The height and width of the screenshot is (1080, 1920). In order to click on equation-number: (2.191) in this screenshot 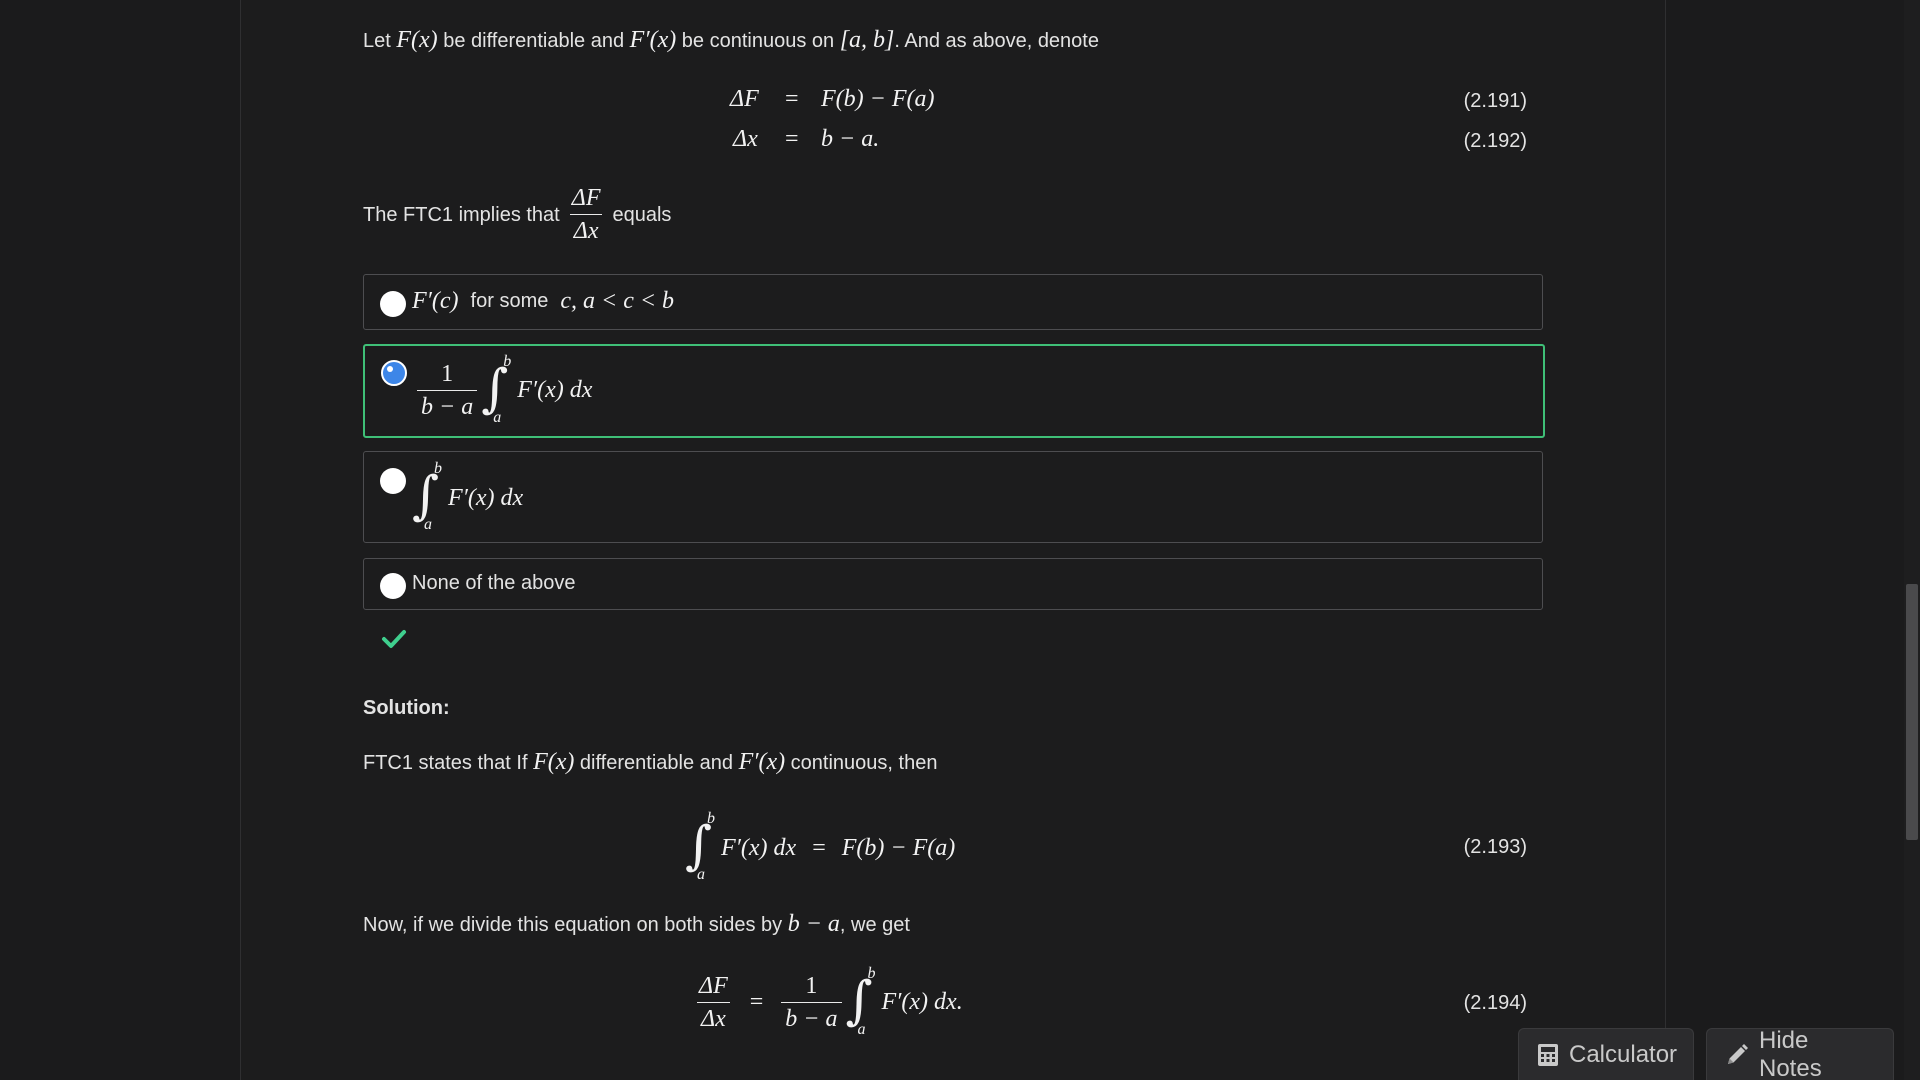, I will do `click(1495, 101)`.